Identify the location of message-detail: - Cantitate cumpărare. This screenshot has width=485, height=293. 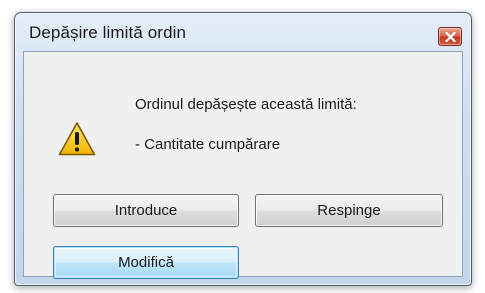
(208, 144).